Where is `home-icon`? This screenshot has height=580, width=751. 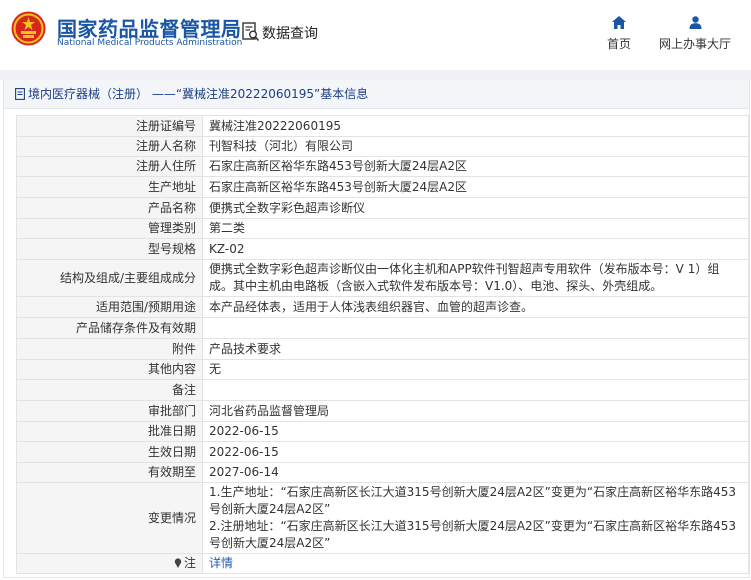 home-icon is located at coordinates (619, 22).